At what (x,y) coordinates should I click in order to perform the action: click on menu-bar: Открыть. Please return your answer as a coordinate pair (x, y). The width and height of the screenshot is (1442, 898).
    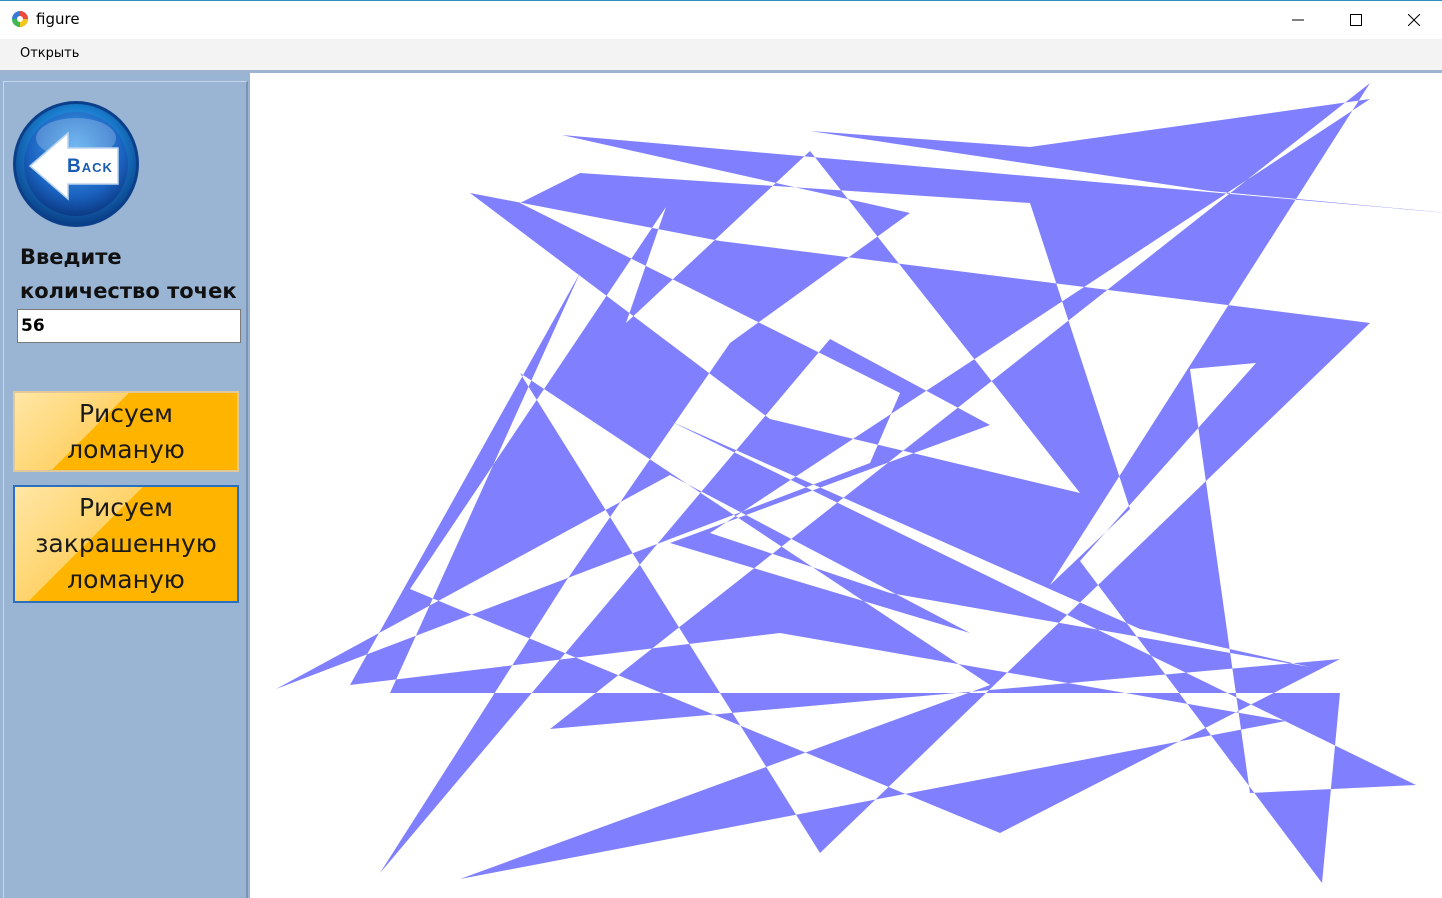
    Looking at the image, I should click on (721, 54).